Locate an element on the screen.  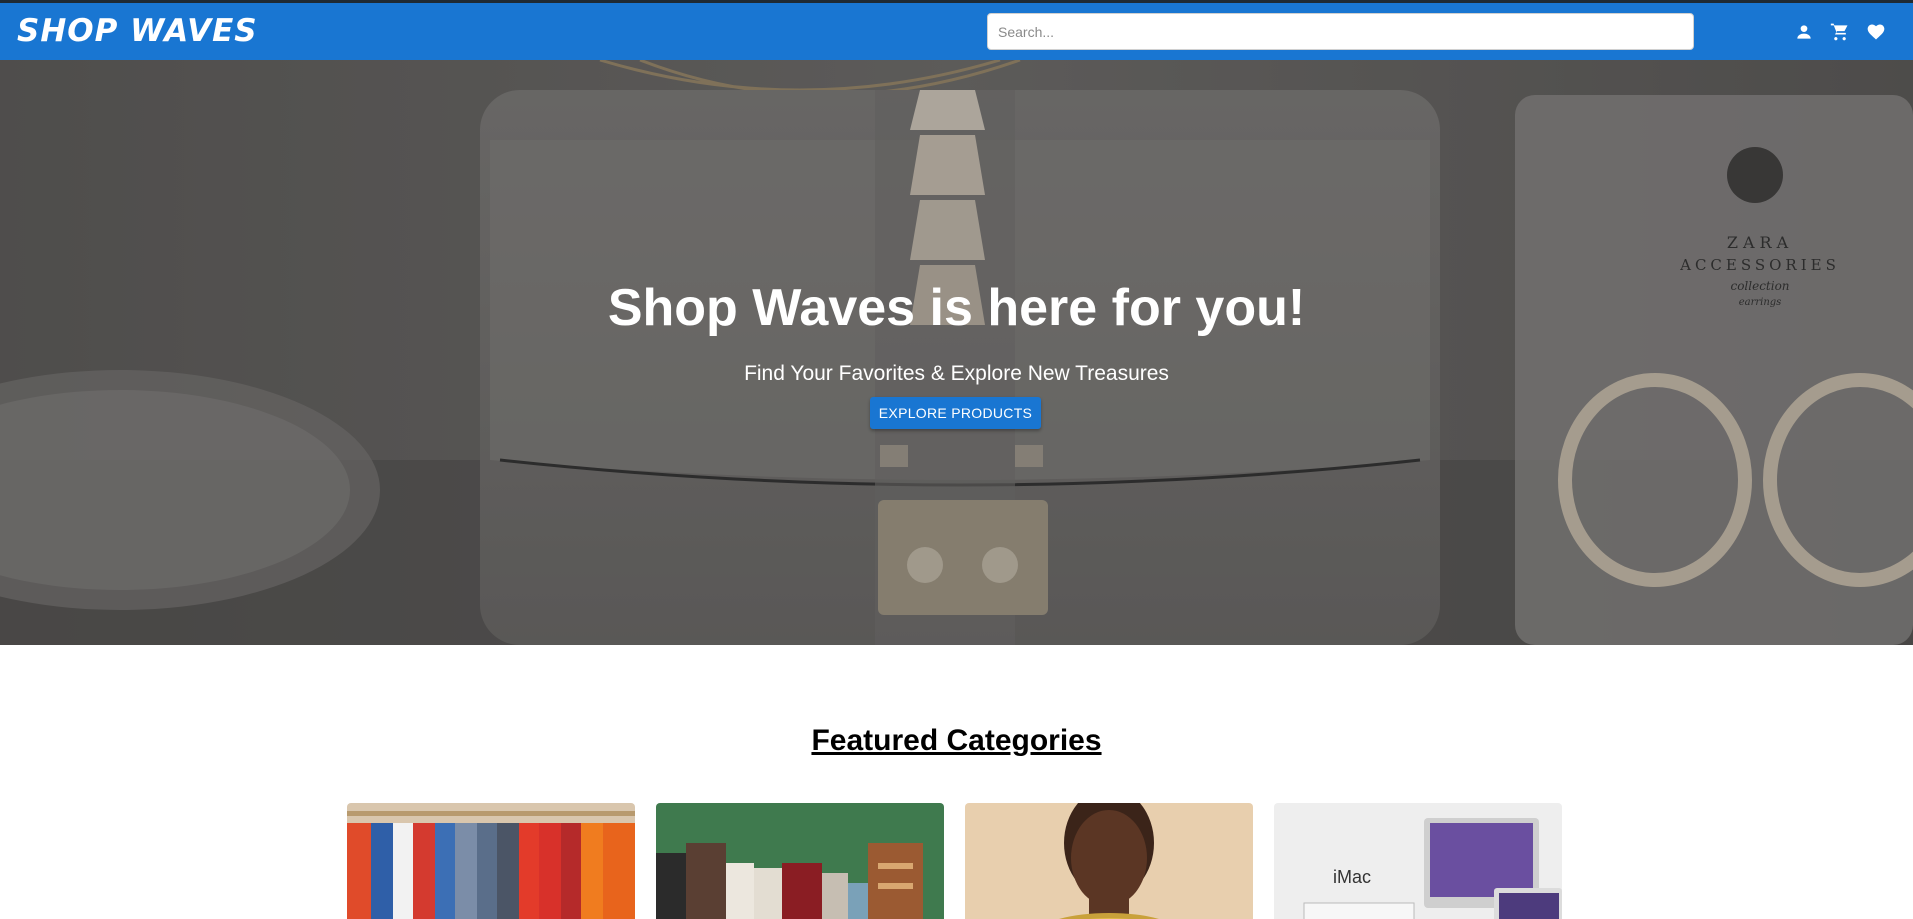
cart-icon is located at coordinates (1840, 32).